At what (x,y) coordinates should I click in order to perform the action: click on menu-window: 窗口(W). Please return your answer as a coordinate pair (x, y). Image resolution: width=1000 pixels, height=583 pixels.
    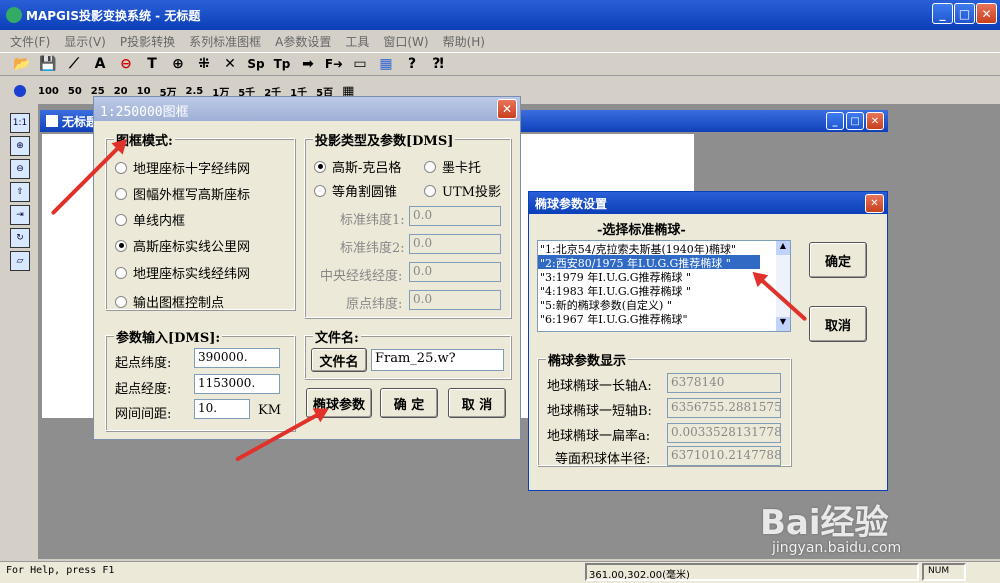
    Looking at the image, I should click on (405, 41).